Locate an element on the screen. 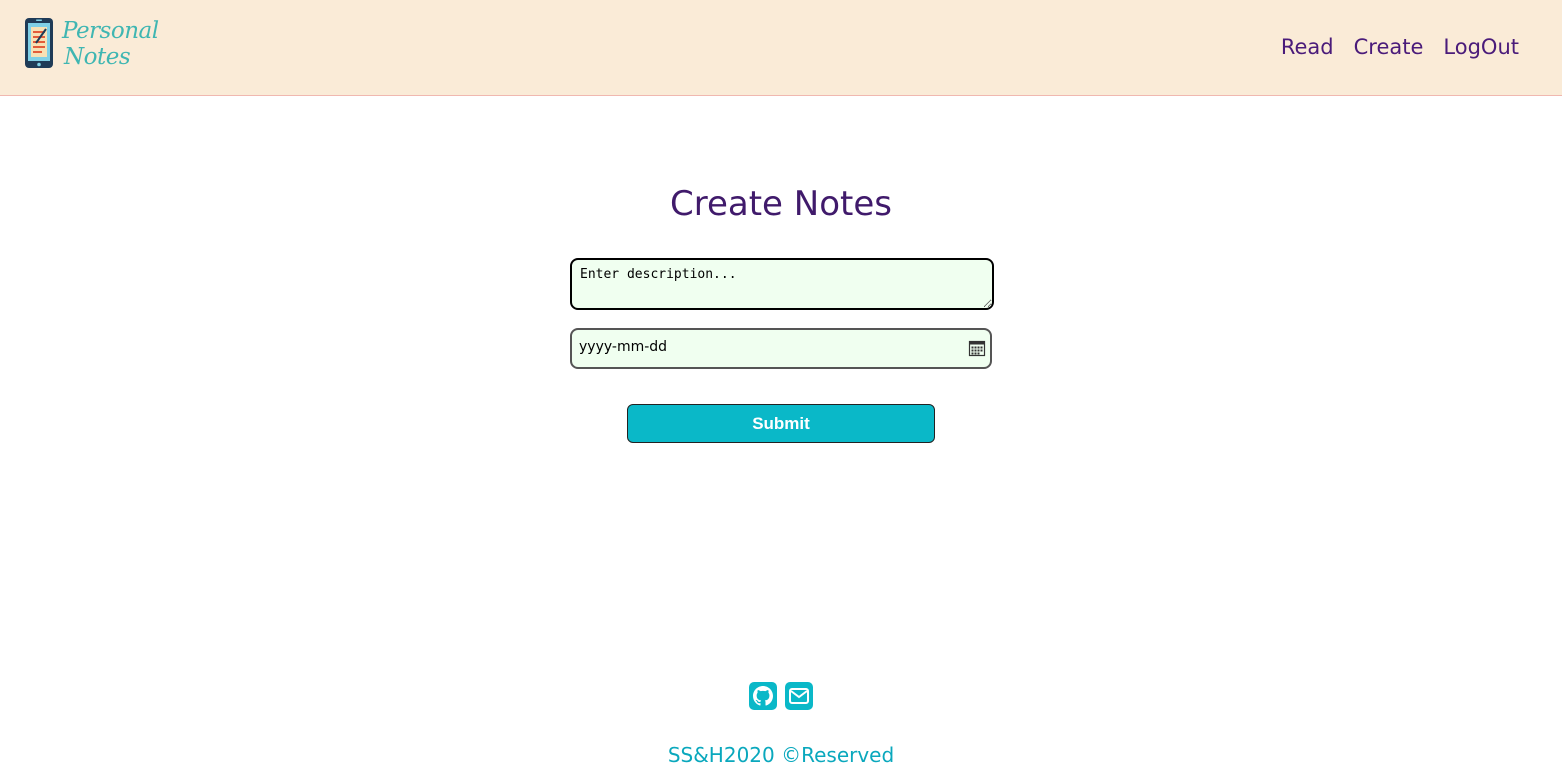  brand-name: Personal Notes is located at coordinates (110, 44).